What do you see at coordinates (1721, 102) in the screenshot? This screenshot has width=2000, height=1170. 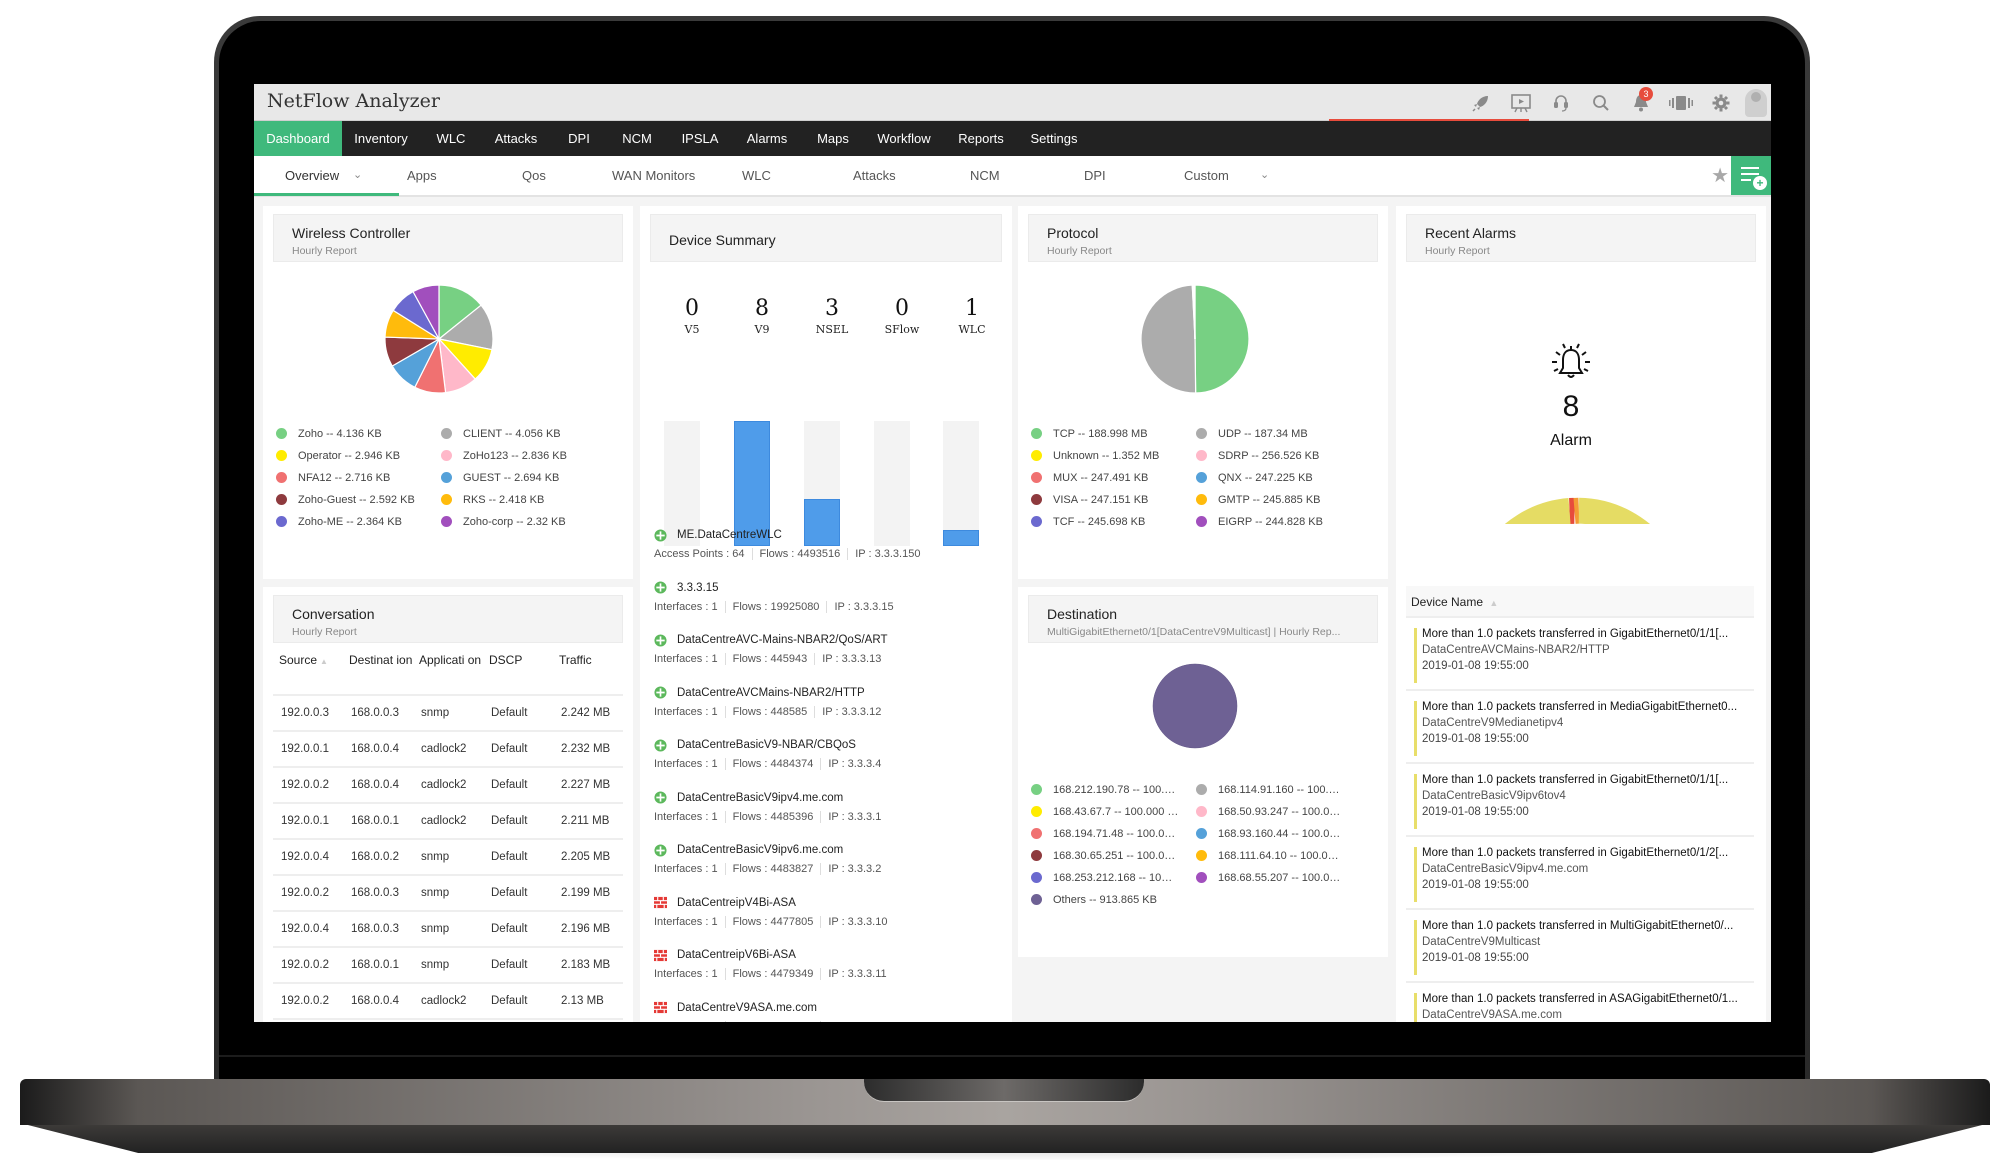 I see `gear-icon` at bounding box center [1721, 102].